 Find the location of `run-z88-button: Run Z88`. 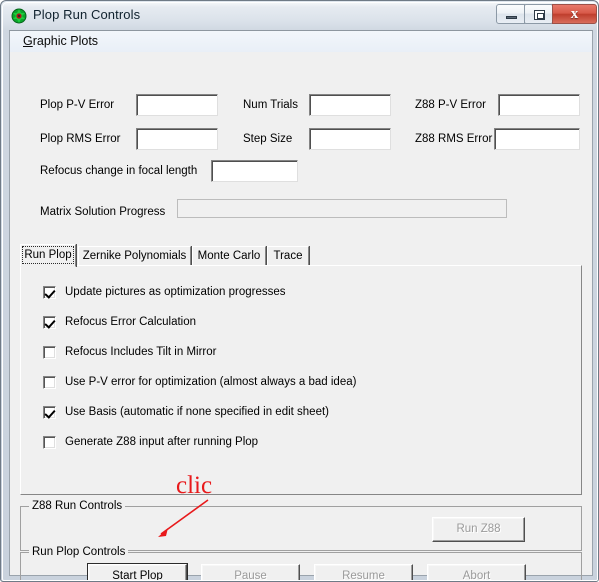

run-z88-button: Run Z88 is located at coordinates (478, 529).